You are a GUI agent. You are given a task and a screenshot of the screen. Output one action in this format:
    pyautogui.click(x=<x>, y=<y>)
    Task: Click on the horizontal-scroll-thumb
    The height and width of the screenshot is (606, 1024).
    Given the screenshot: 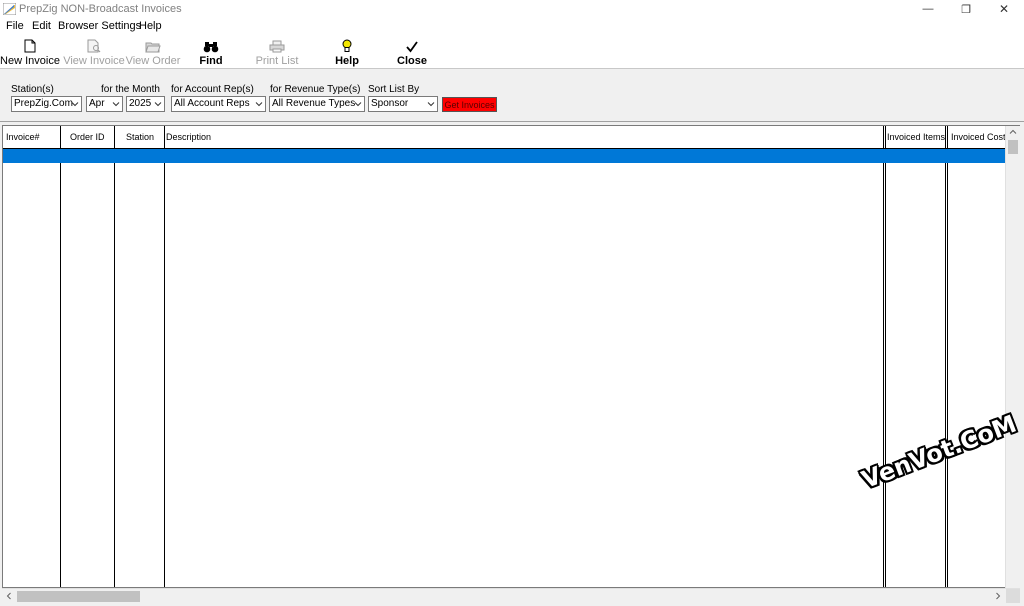 What is the action you would take?
    pyautogui.click(x=78, y=596)
    